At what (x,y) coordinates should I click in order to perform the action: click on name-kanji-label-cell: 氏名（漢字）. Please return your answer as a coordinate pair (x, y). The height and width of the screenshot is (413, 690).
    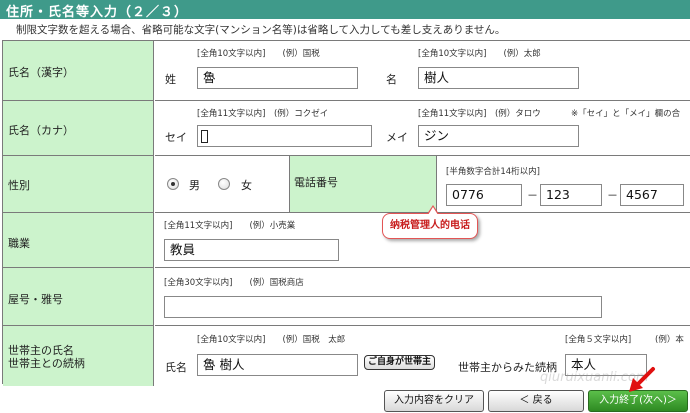
    Looking at the image, I should click on (78, 71).